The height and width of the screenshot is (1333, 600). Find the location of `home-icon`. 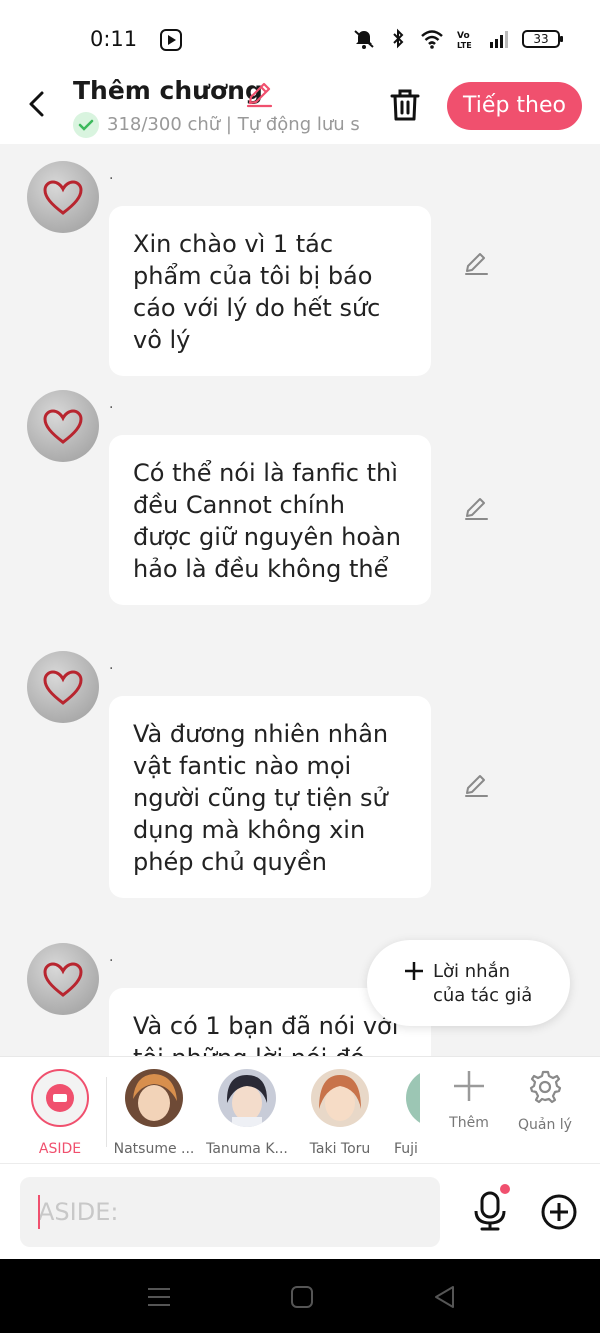

home-icon is located at coordinates (302, 1297).